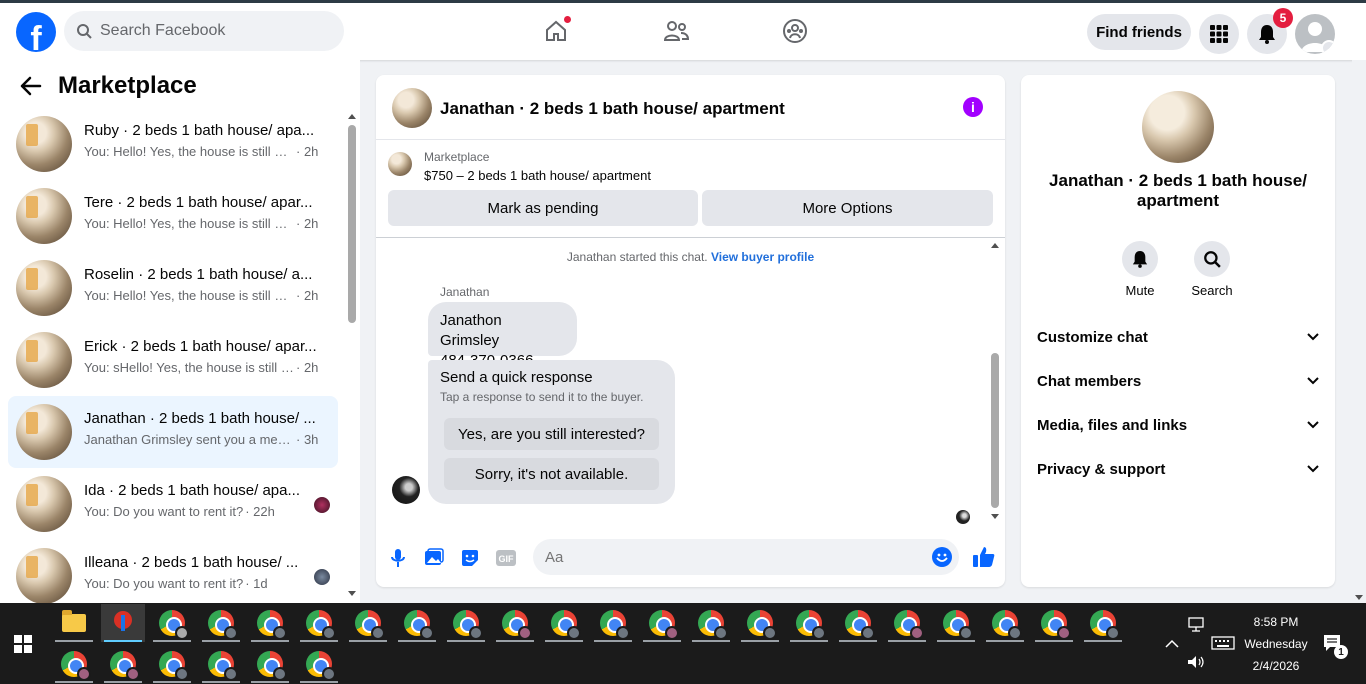 The height and width of the screenshot is (684, 1366). What do you see at coordinates (1359, 331) in the screenshot?
I see `page-scrollbar` at bounding box center [1359, 331].